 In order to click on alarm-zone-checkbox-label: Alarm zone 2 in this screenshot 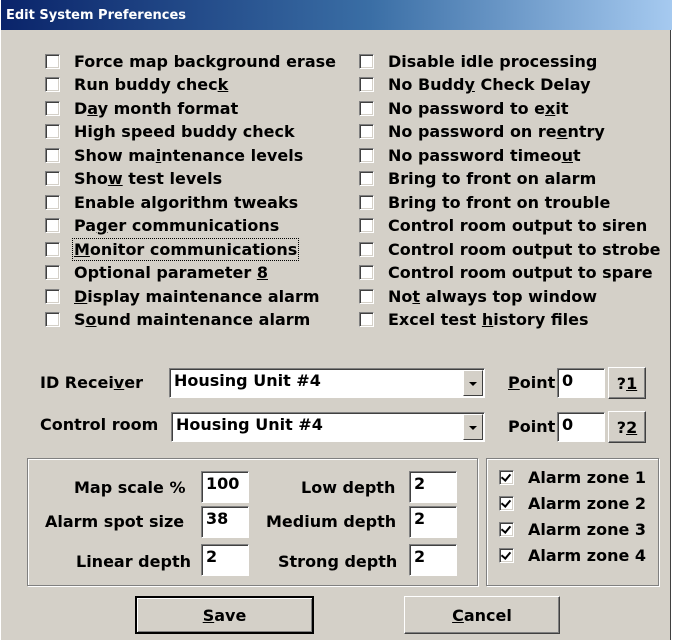, I will do `click(587, 503)`.